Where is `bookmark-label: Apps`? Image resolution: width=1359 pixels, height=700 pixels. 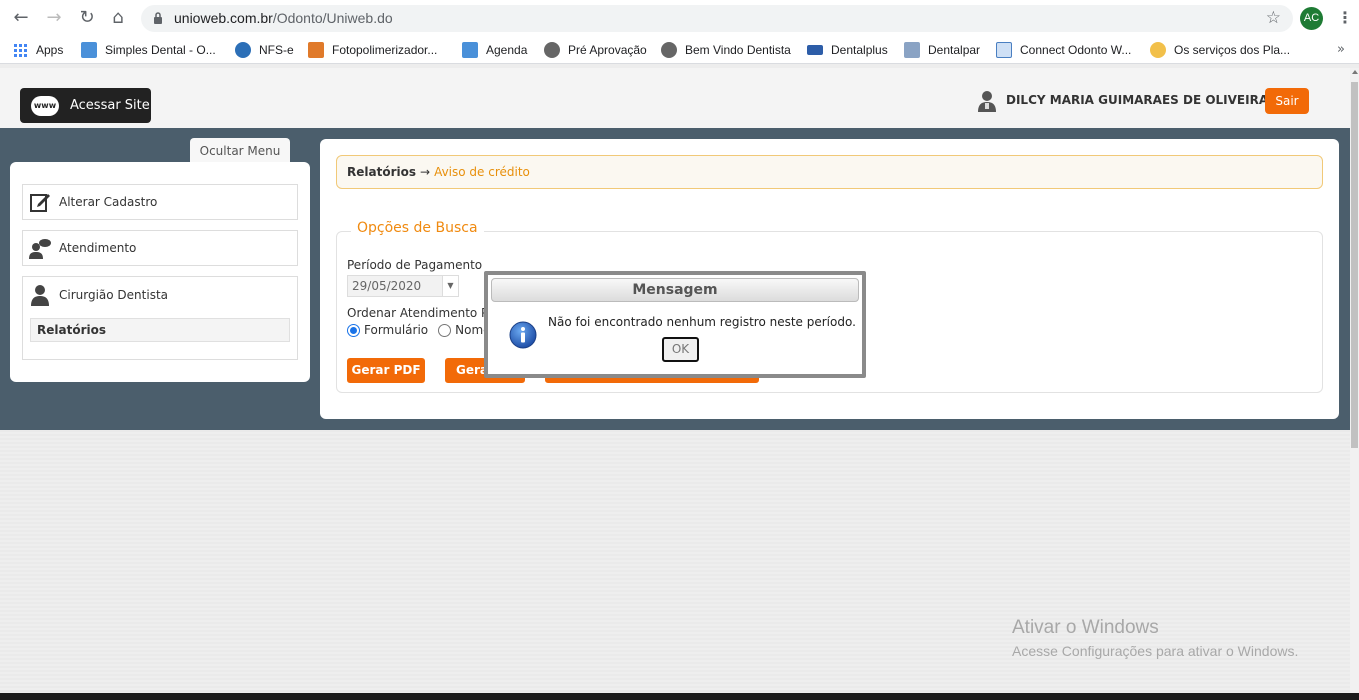 bookmark-label: Apps is located at coordinates (50, 50).